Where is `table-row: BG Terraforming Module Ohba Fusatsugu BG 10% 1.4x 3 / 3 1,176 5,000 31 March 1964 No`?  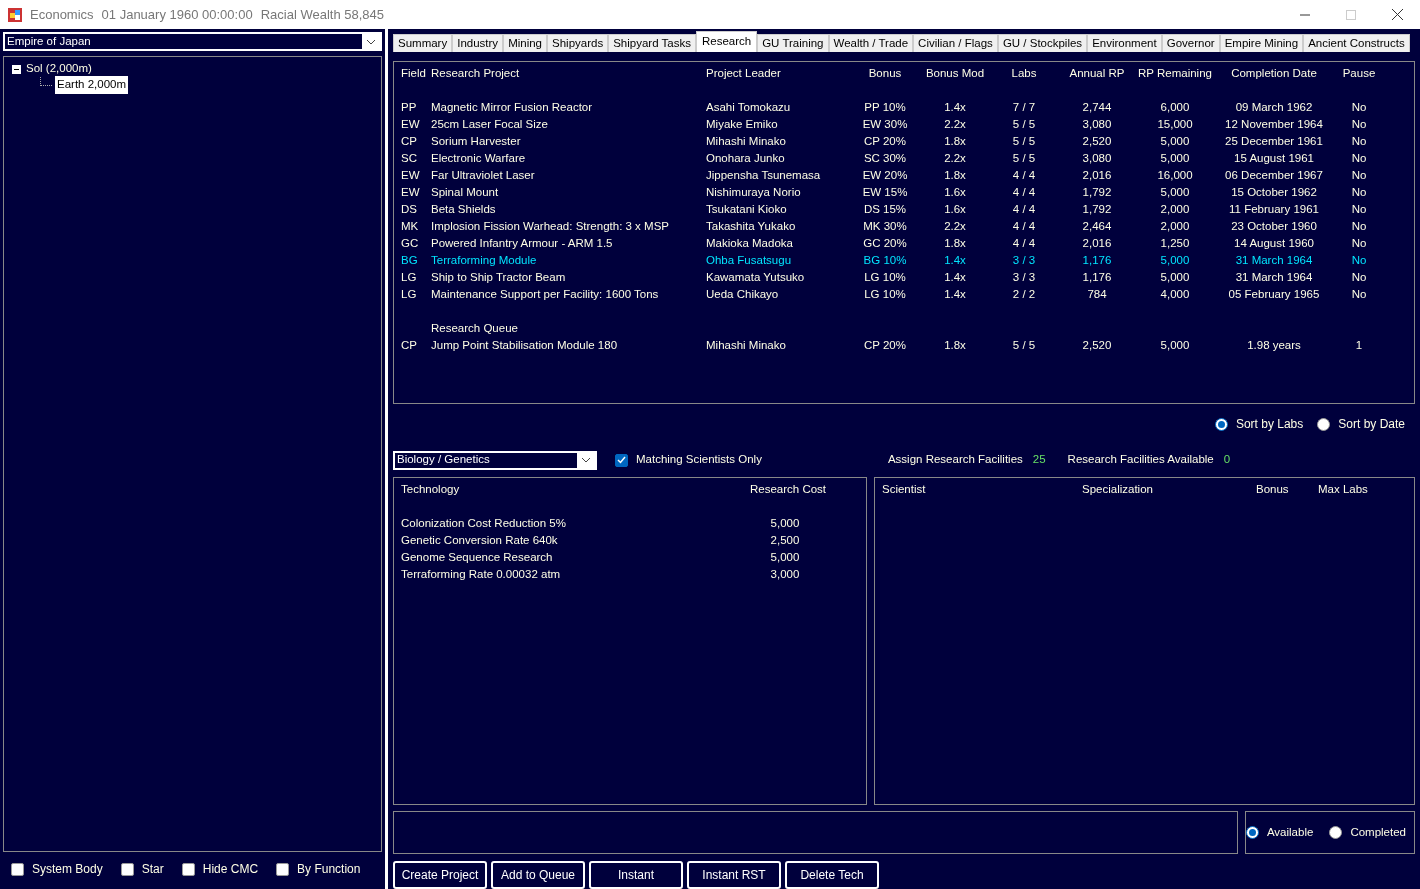
table-row: BG Terraforming Module Ohba Fusatsugu BG 10% 1.4x 3 / 3 1,176 5,000 31 March 1964 No is located at coordinates (904, 260).